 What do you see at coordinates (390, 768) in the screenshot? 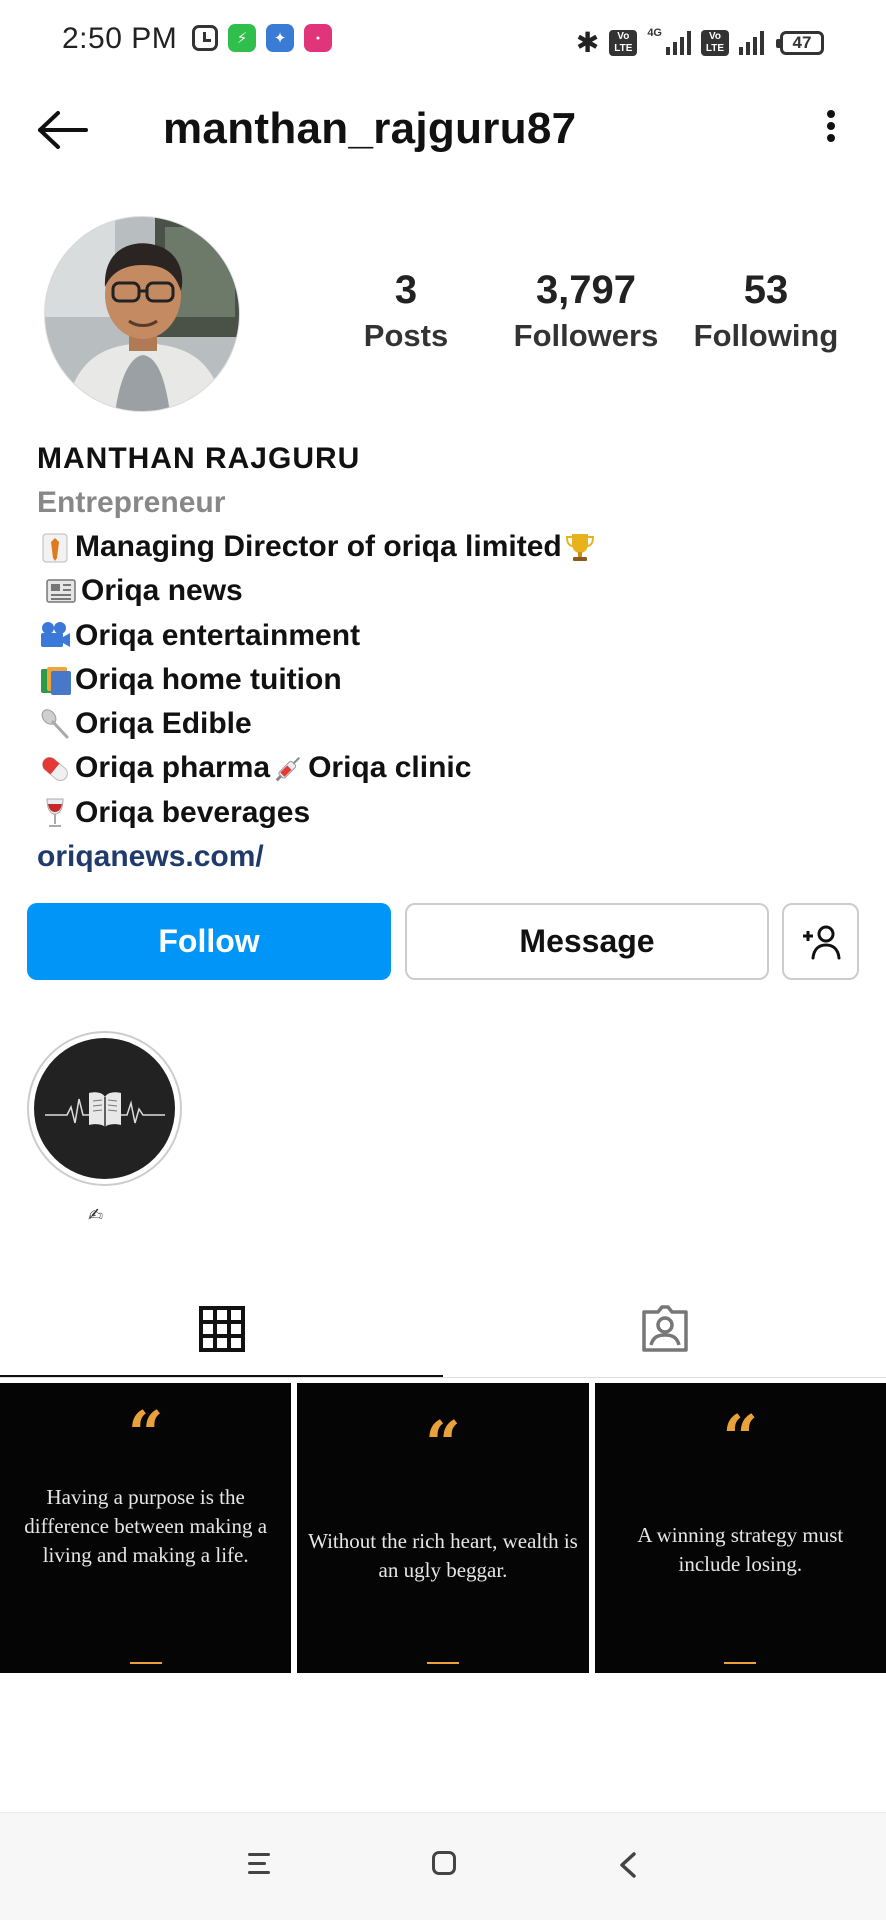
I see `bio-line-text: Oriqa clinic` at bounding box center [390, 768].